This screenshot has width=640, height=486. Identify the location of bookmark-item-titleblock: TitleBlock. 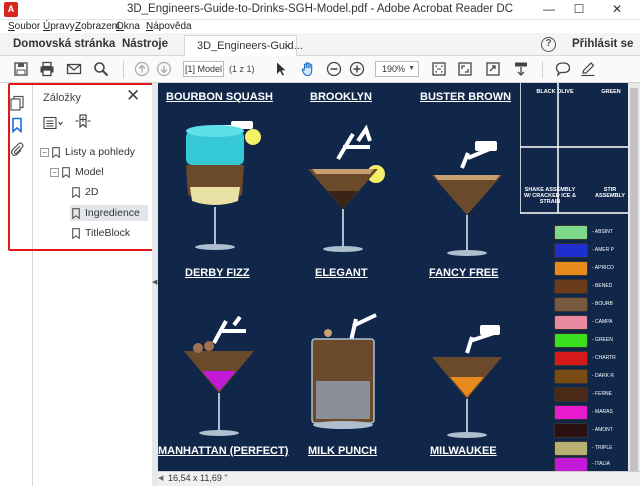
(109, 233).